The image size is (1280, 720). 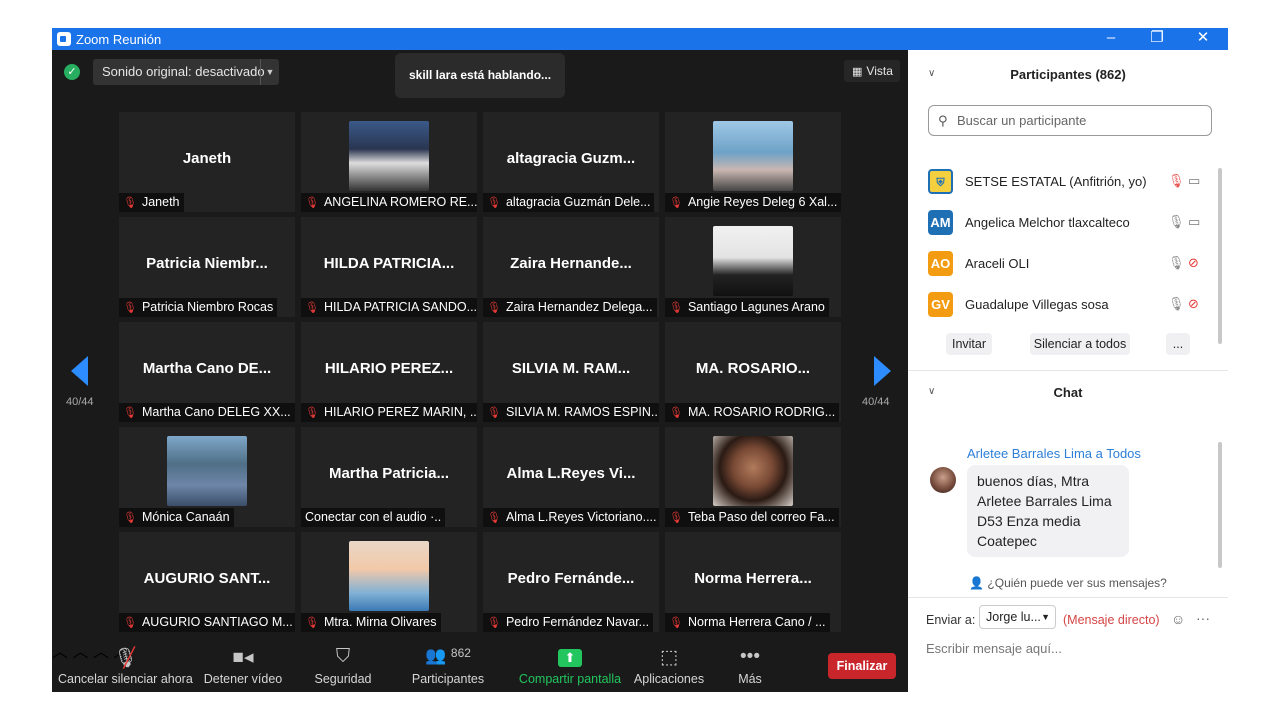 I want to click on close-button: ✕, so click(x=1203, y=39).